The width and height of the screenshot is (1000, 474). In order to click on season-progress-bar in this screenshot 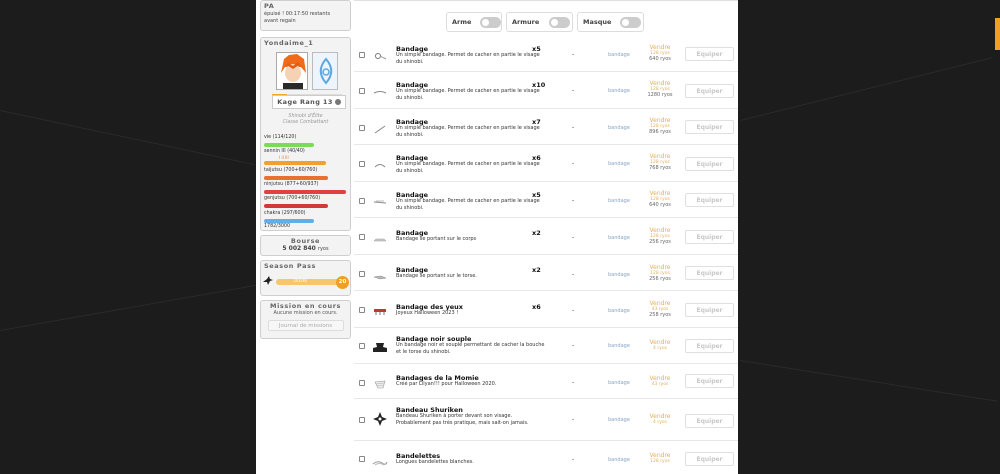, I will do `click(310, 282)`.